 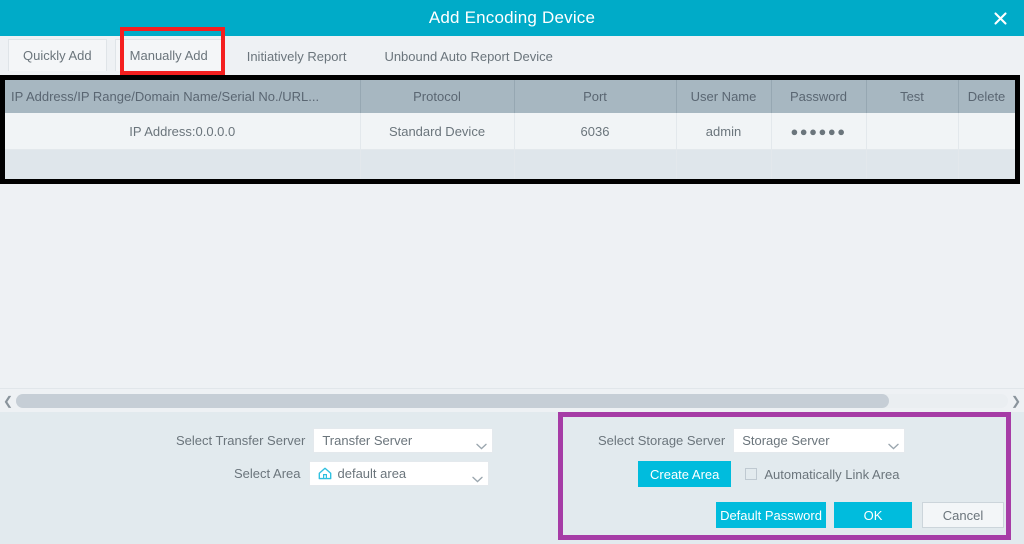 I want to click on column-header-delete: Delete, so click(x=986, y=96).